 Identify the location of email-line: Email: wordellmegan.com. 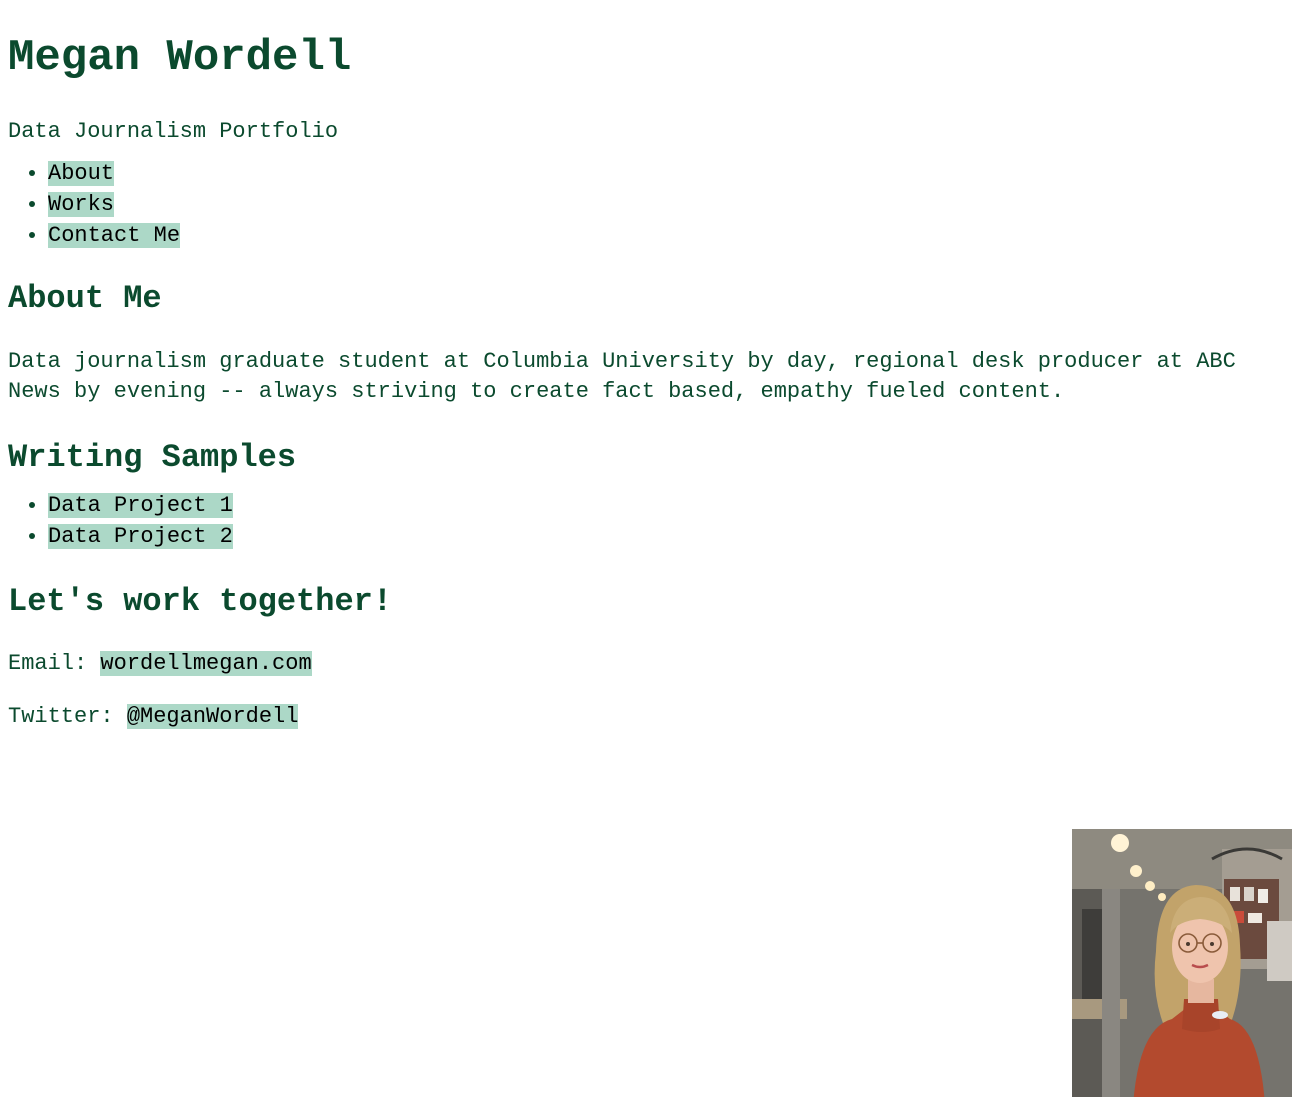
(650, 664).